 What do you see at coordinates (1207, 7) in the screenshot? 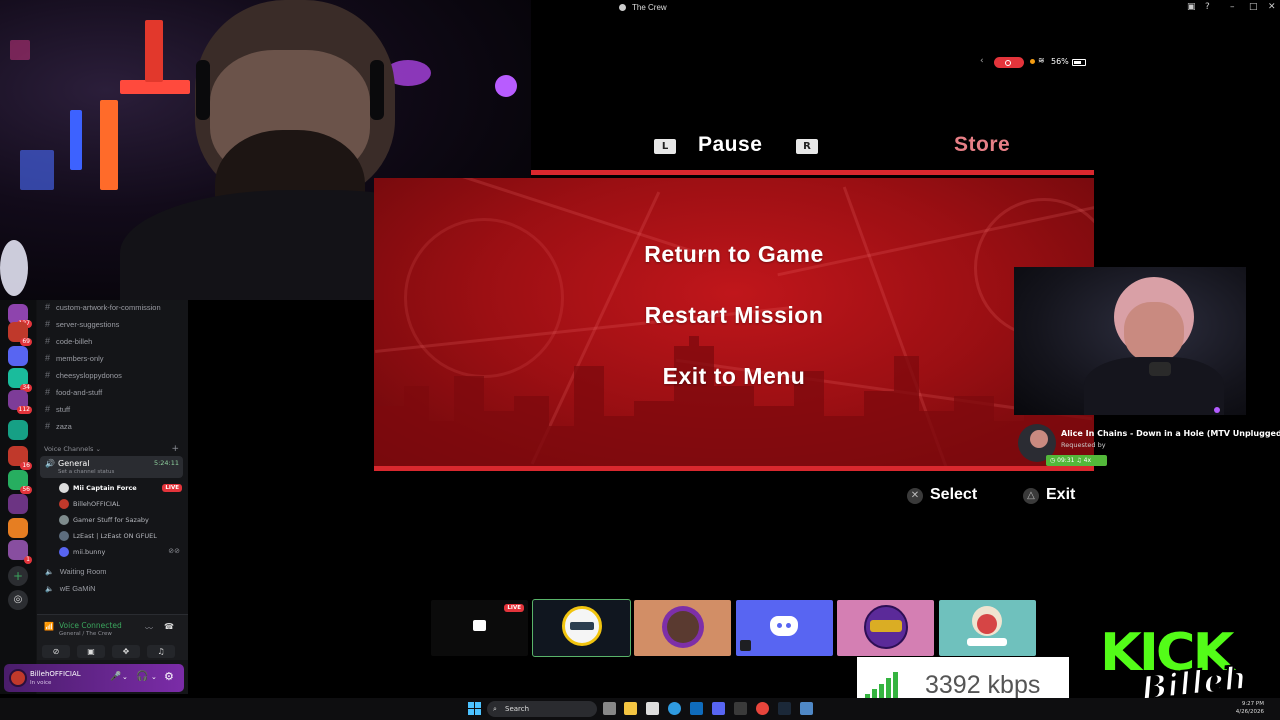
I see `help-icon: ?` at bounding box center [1207, 7].